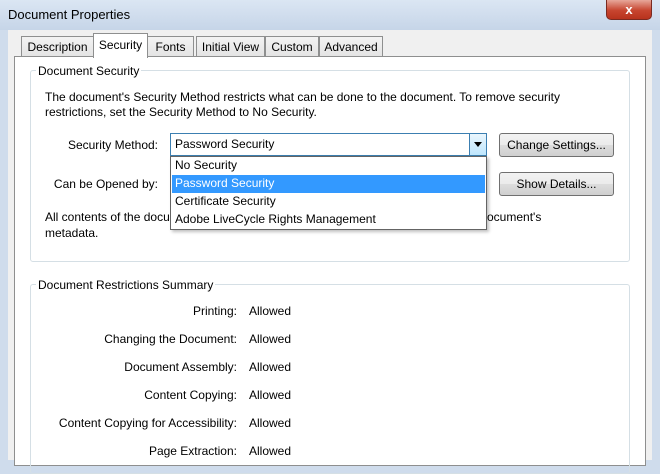  What do you see at coordinates (328, 202) in the screenshot?
I see `option-certificate-security: Certificate Security` at bounding box center [328, 202].